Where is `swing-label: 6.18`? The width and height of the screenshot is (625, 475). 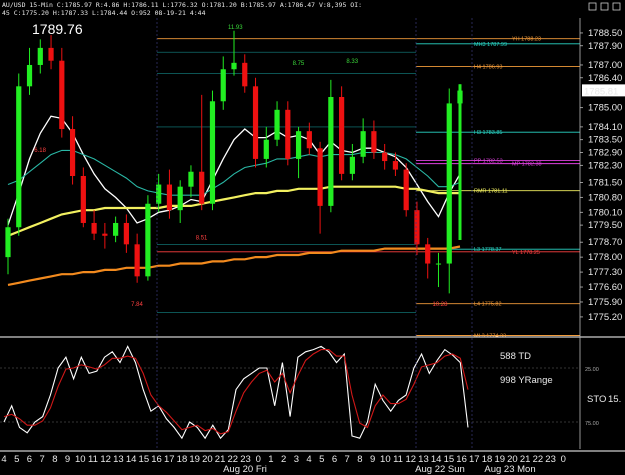
swing-label: 6.18 is located at coordinates (40, 151).